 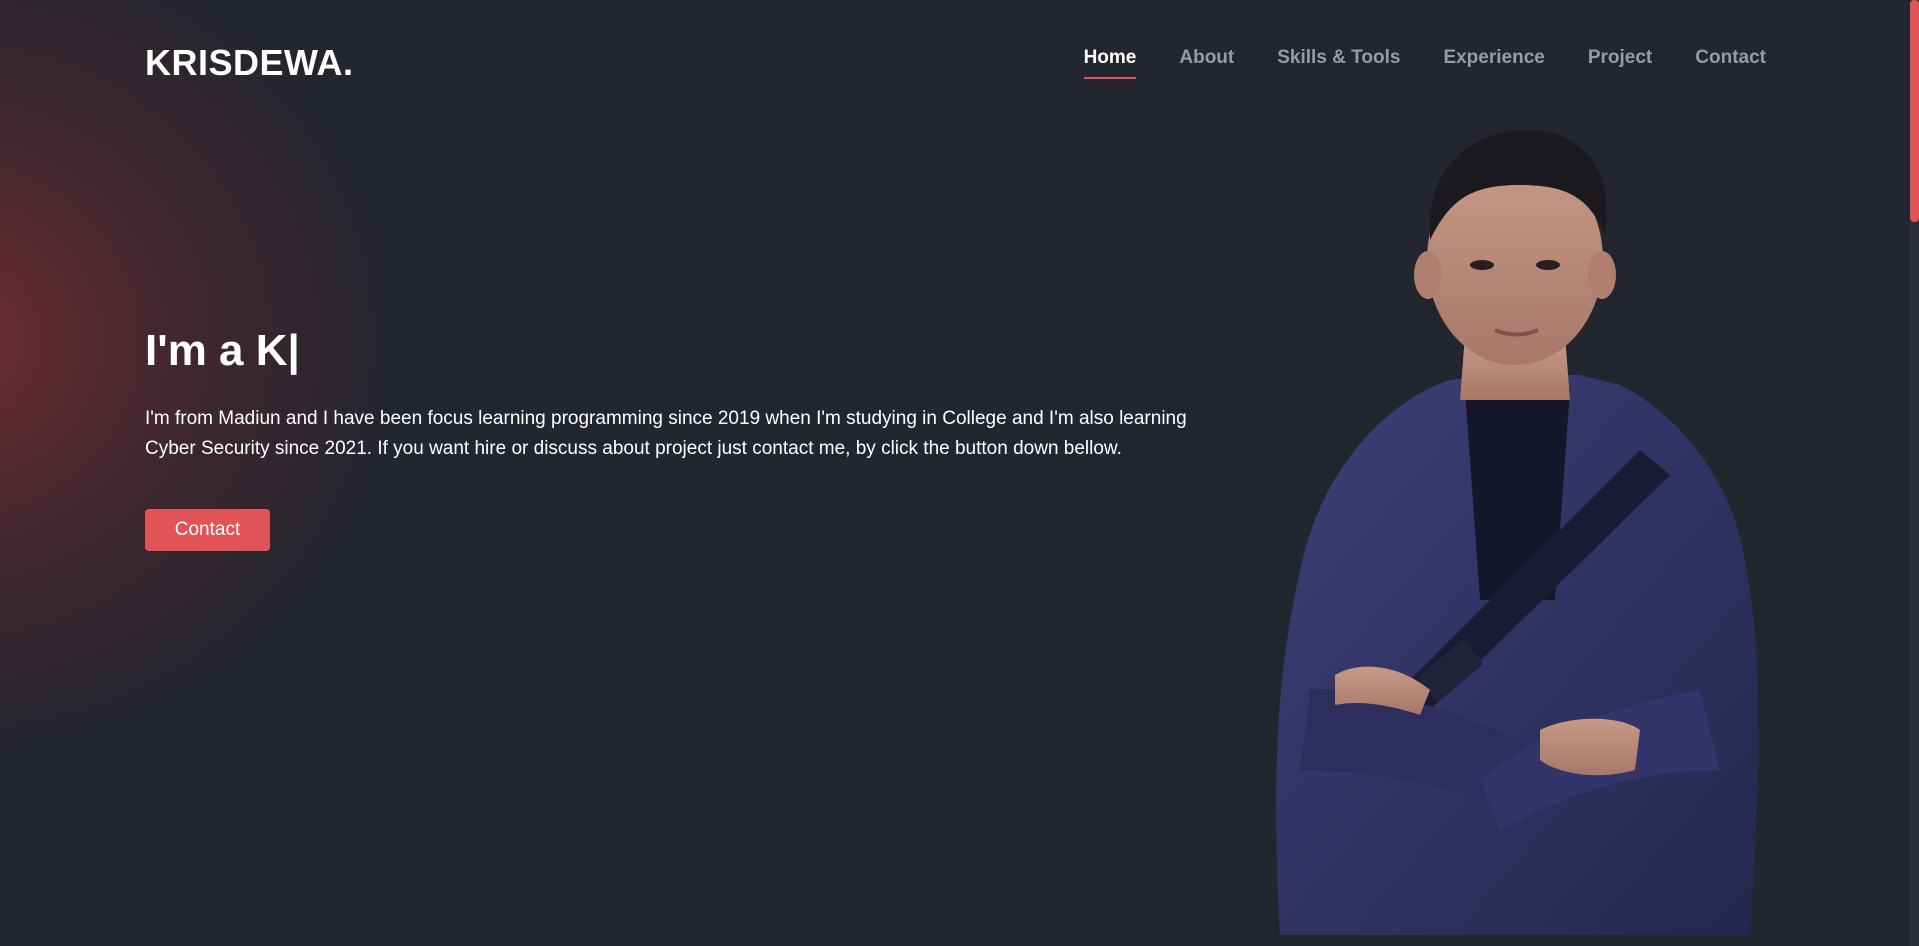 What do you see at coordinates (1914, 111) in the screenshot?
I see `scrollbar-thumb` at bounding box center [1914, 111].